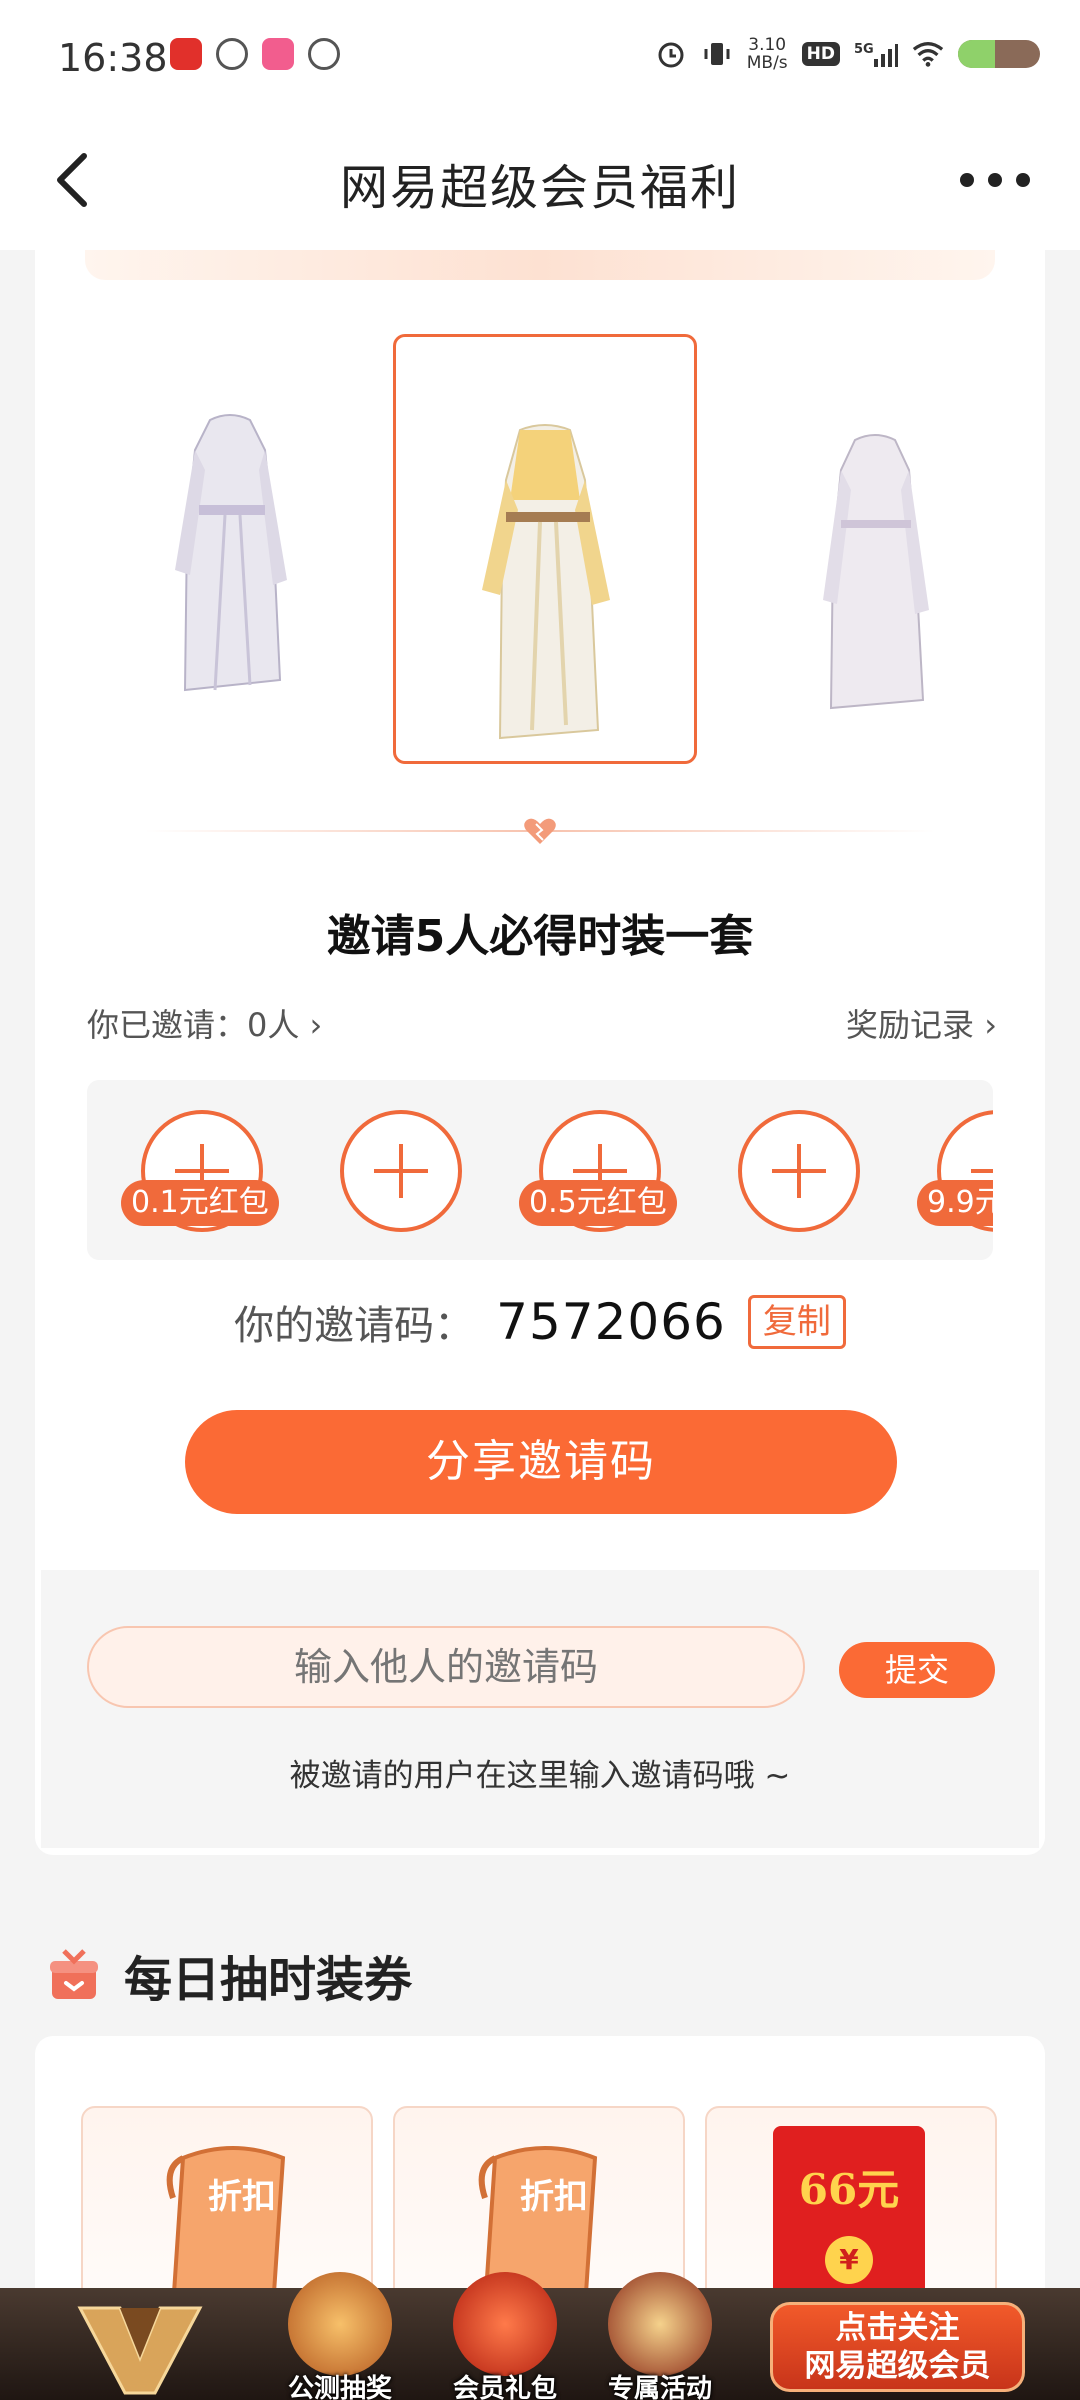 Image resolution: width=1080 pixels, height=2400 pixels. Describe the element at coordinates (767, 54) in the screenshot. I see `net-speed: 3.10 MB/s` at that location.